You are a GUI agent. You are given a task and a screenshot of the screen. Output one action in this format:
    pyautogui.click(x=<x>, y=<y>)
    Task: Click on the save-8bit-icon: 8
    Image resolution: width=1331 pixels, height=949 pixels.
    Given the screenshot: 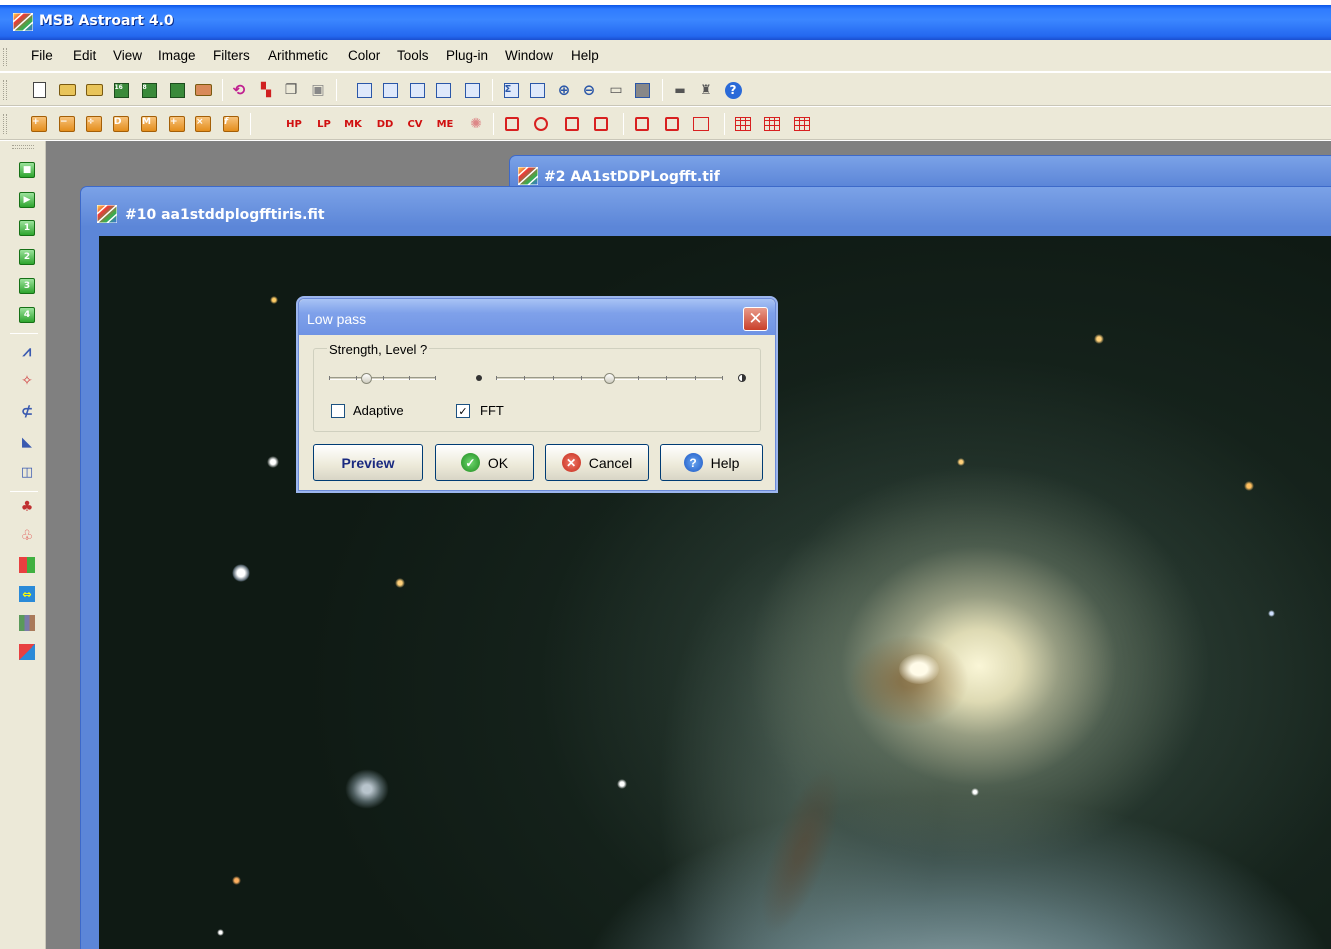 What is the action you would take?
    pyautogui.click(x=149, y=90)
    